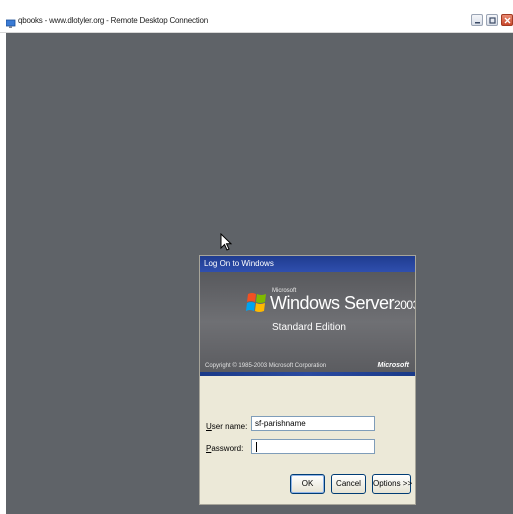 This screenshot has width=513, height=514. I want to click on password-label: Password:, so click(224, 448).